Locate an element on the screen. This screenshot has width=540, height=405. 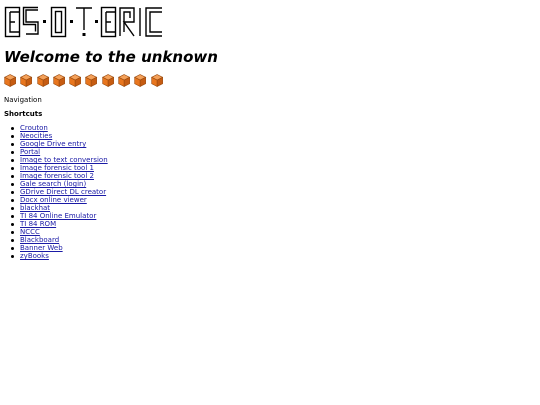
logo-letter-e is located at coordinates (12, 22).